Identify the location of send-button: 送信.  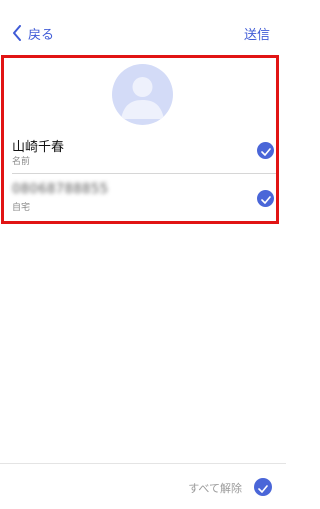
(257, 33).